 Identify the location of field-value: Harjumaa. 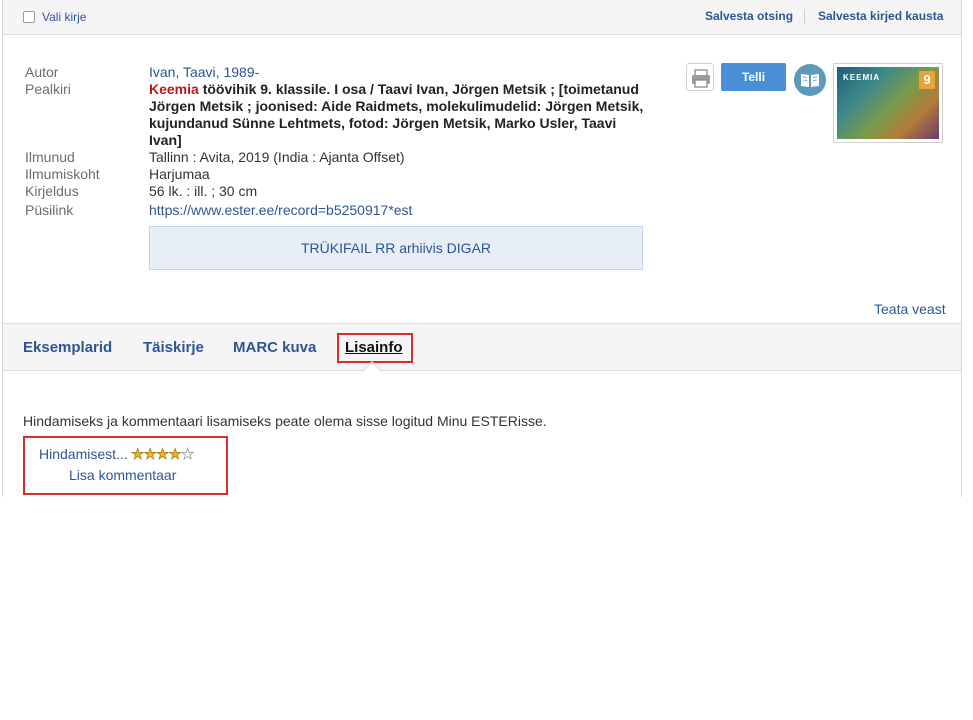
(179, 174).